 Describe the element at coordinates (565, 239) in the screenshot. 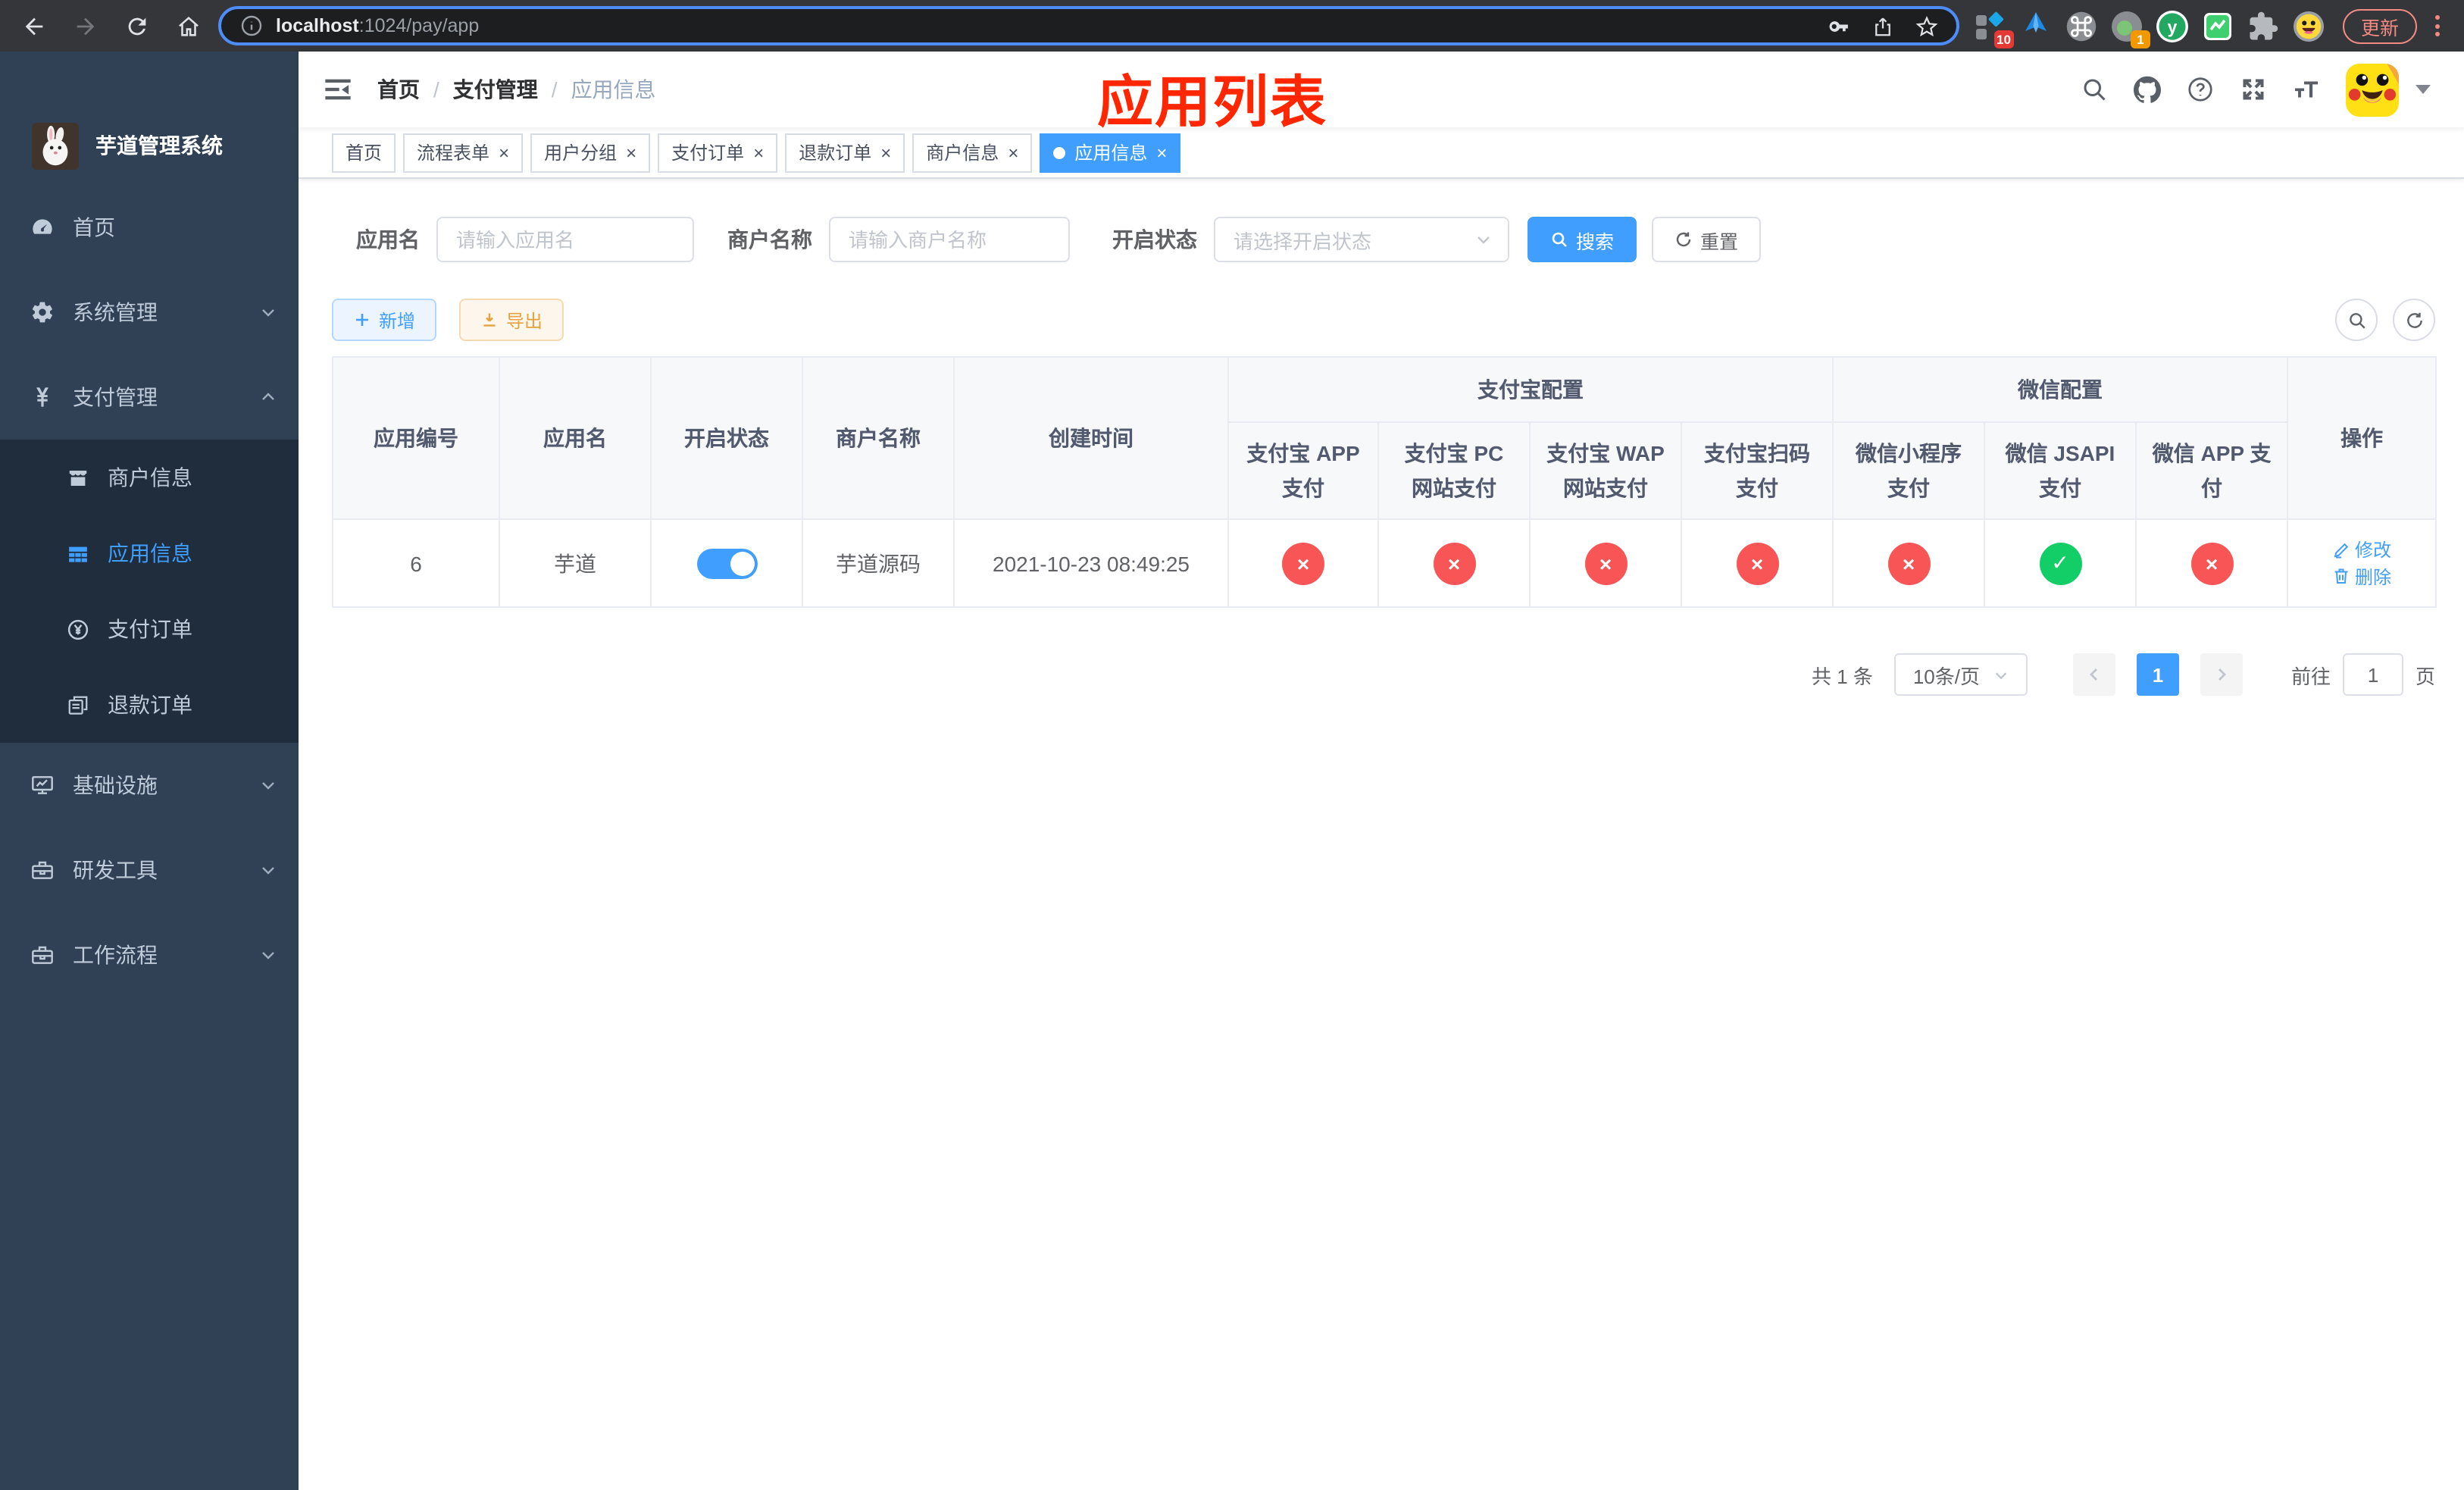

I see `app-name-input` at that location.